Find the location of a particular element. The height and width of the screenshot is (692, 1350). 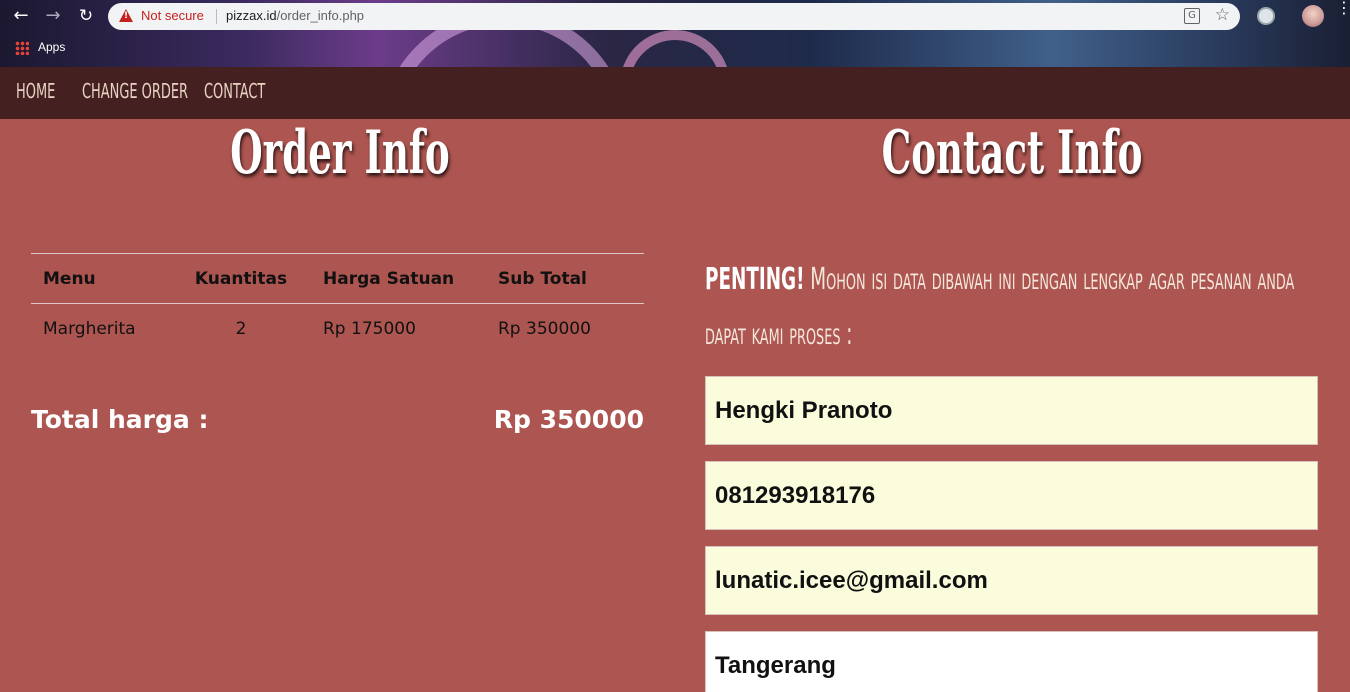

profile-avatar is located at coordinates (1313, 16).